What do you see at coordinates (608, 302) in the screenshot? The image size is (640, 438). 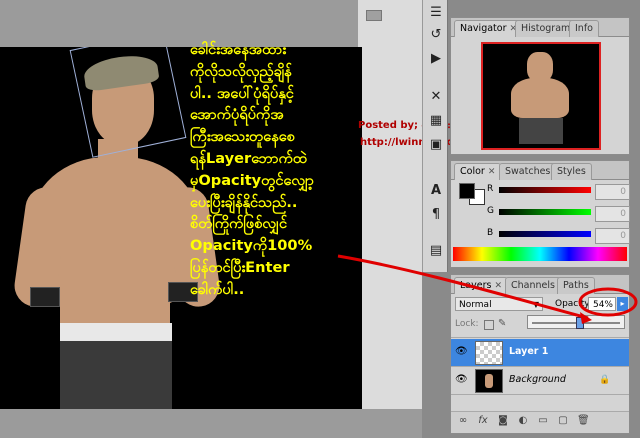 I see `annotation-circle` at bounding box center [608, 302].